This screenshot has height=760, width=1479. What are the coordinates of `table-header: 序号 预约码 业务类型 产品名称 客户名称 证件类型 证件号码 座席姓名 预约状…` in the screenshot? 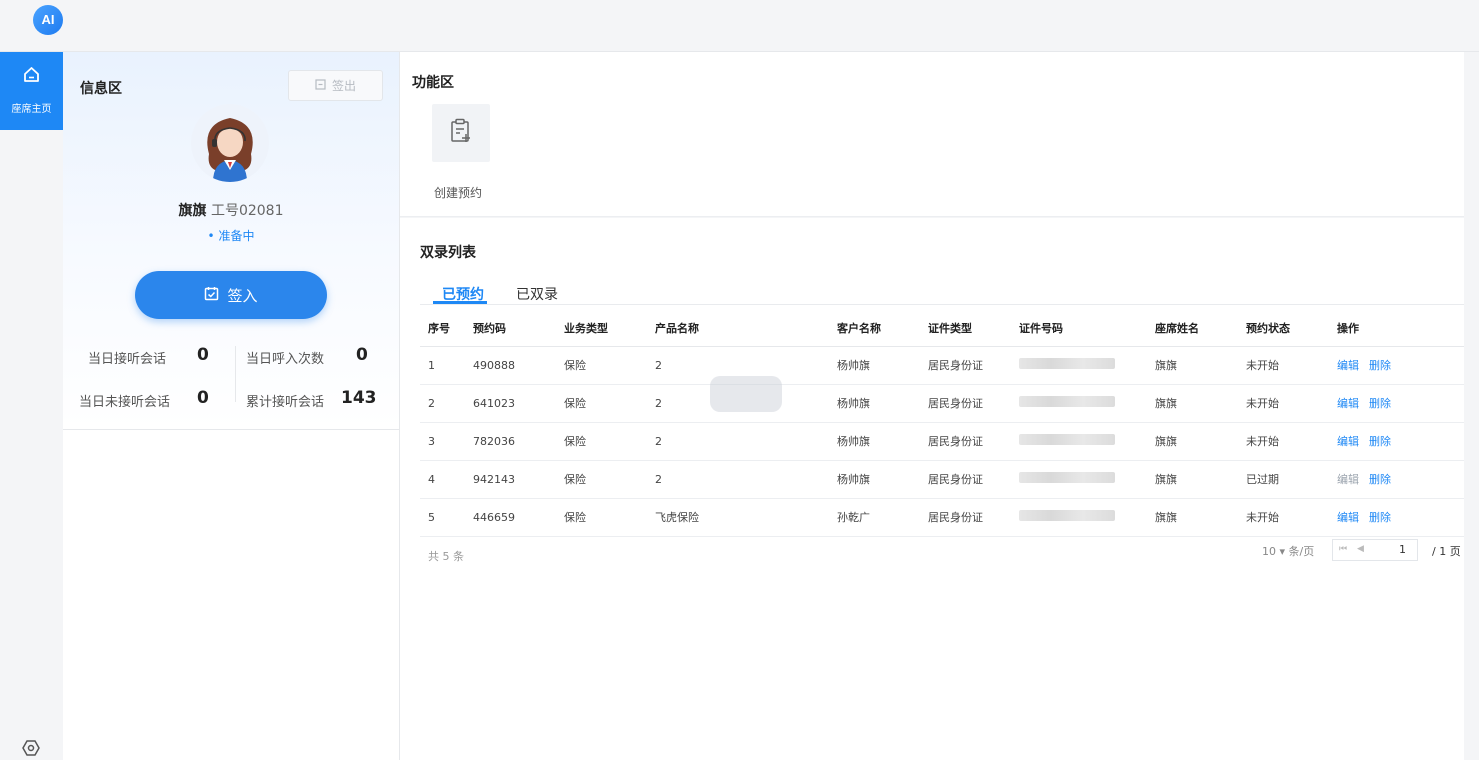 It's located at (942, 329).